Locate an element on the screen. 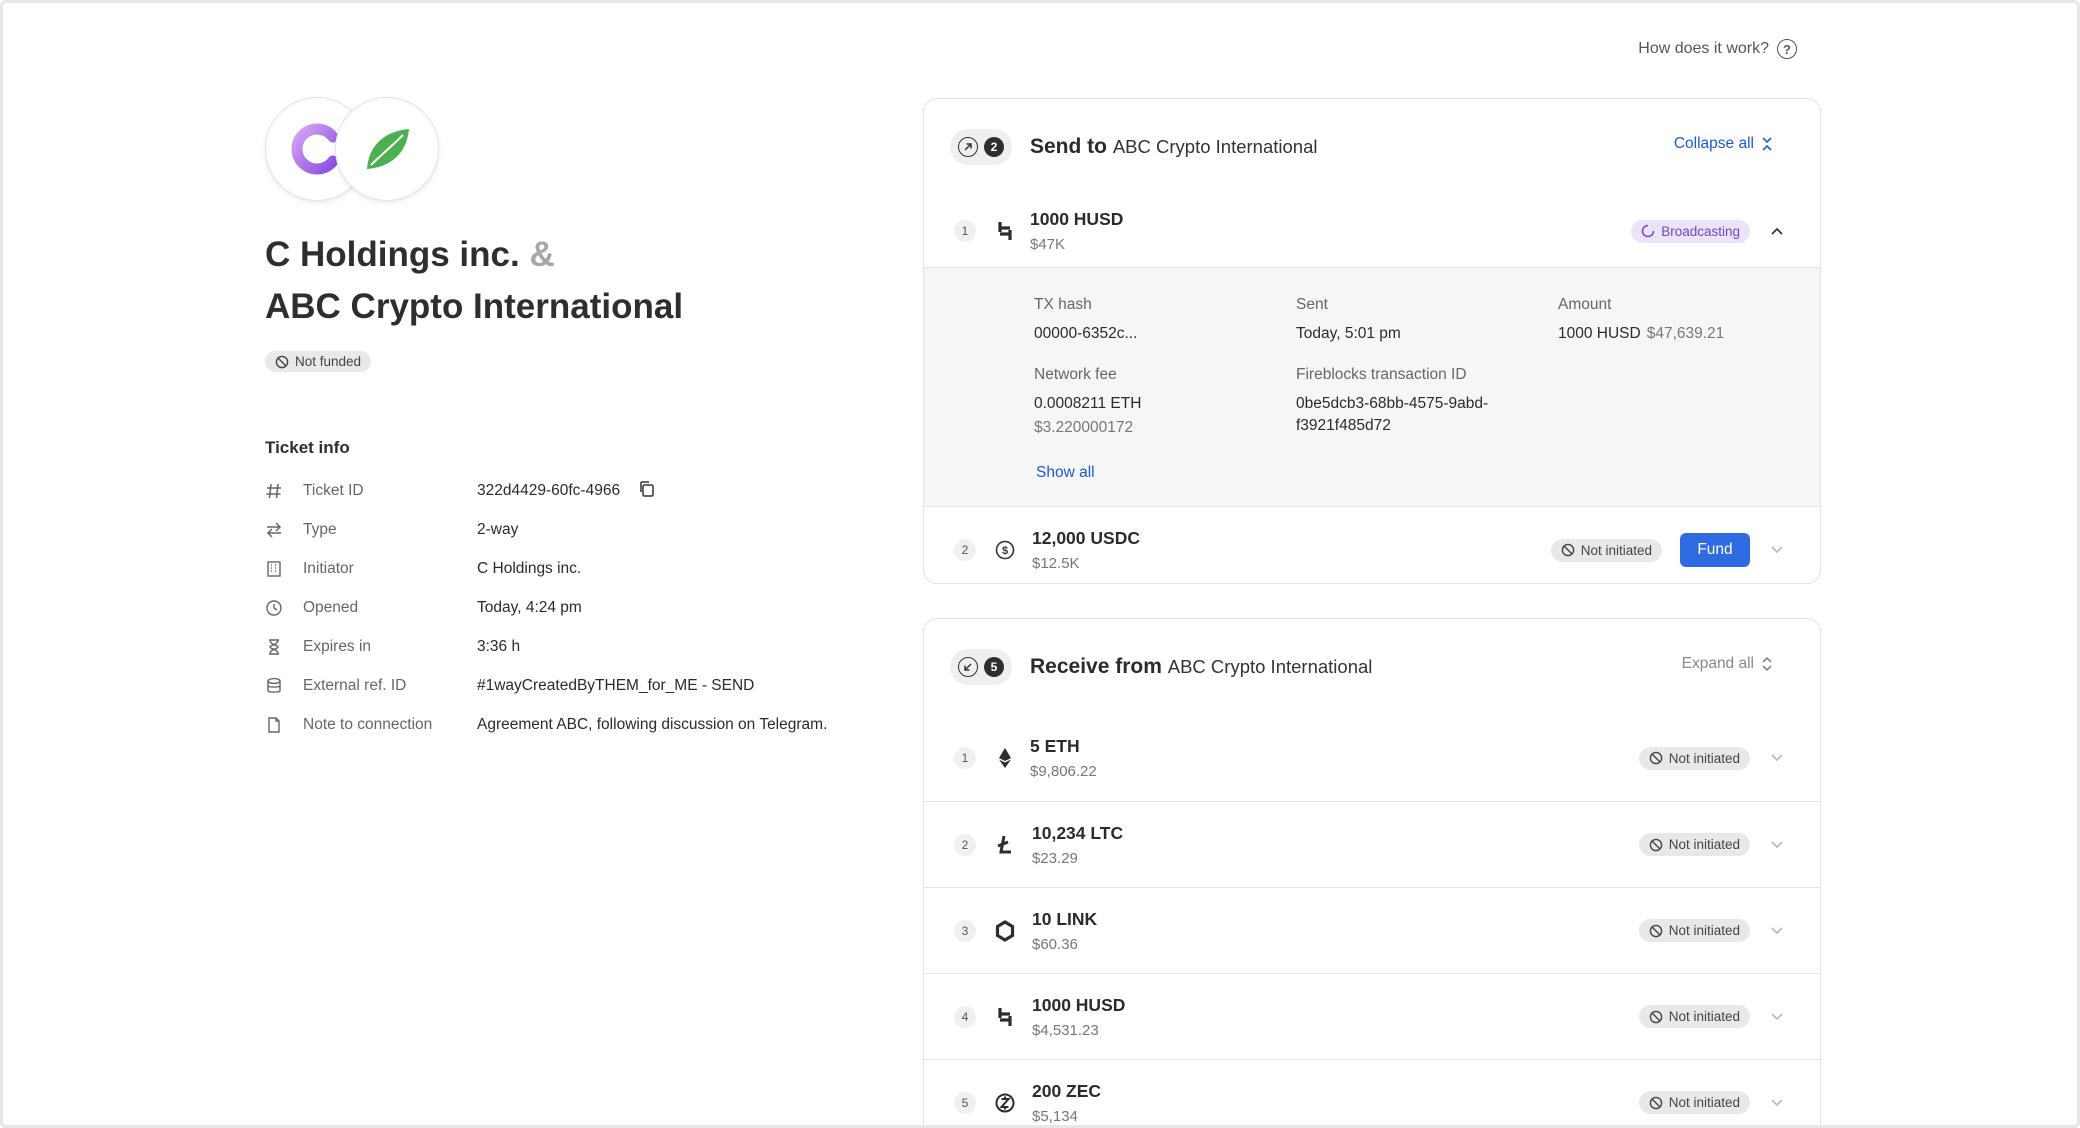 The width and height of the screenshot is (2080, 1128). receive-item-usd: $9,806.22 is located at coordinates (1063, 771).